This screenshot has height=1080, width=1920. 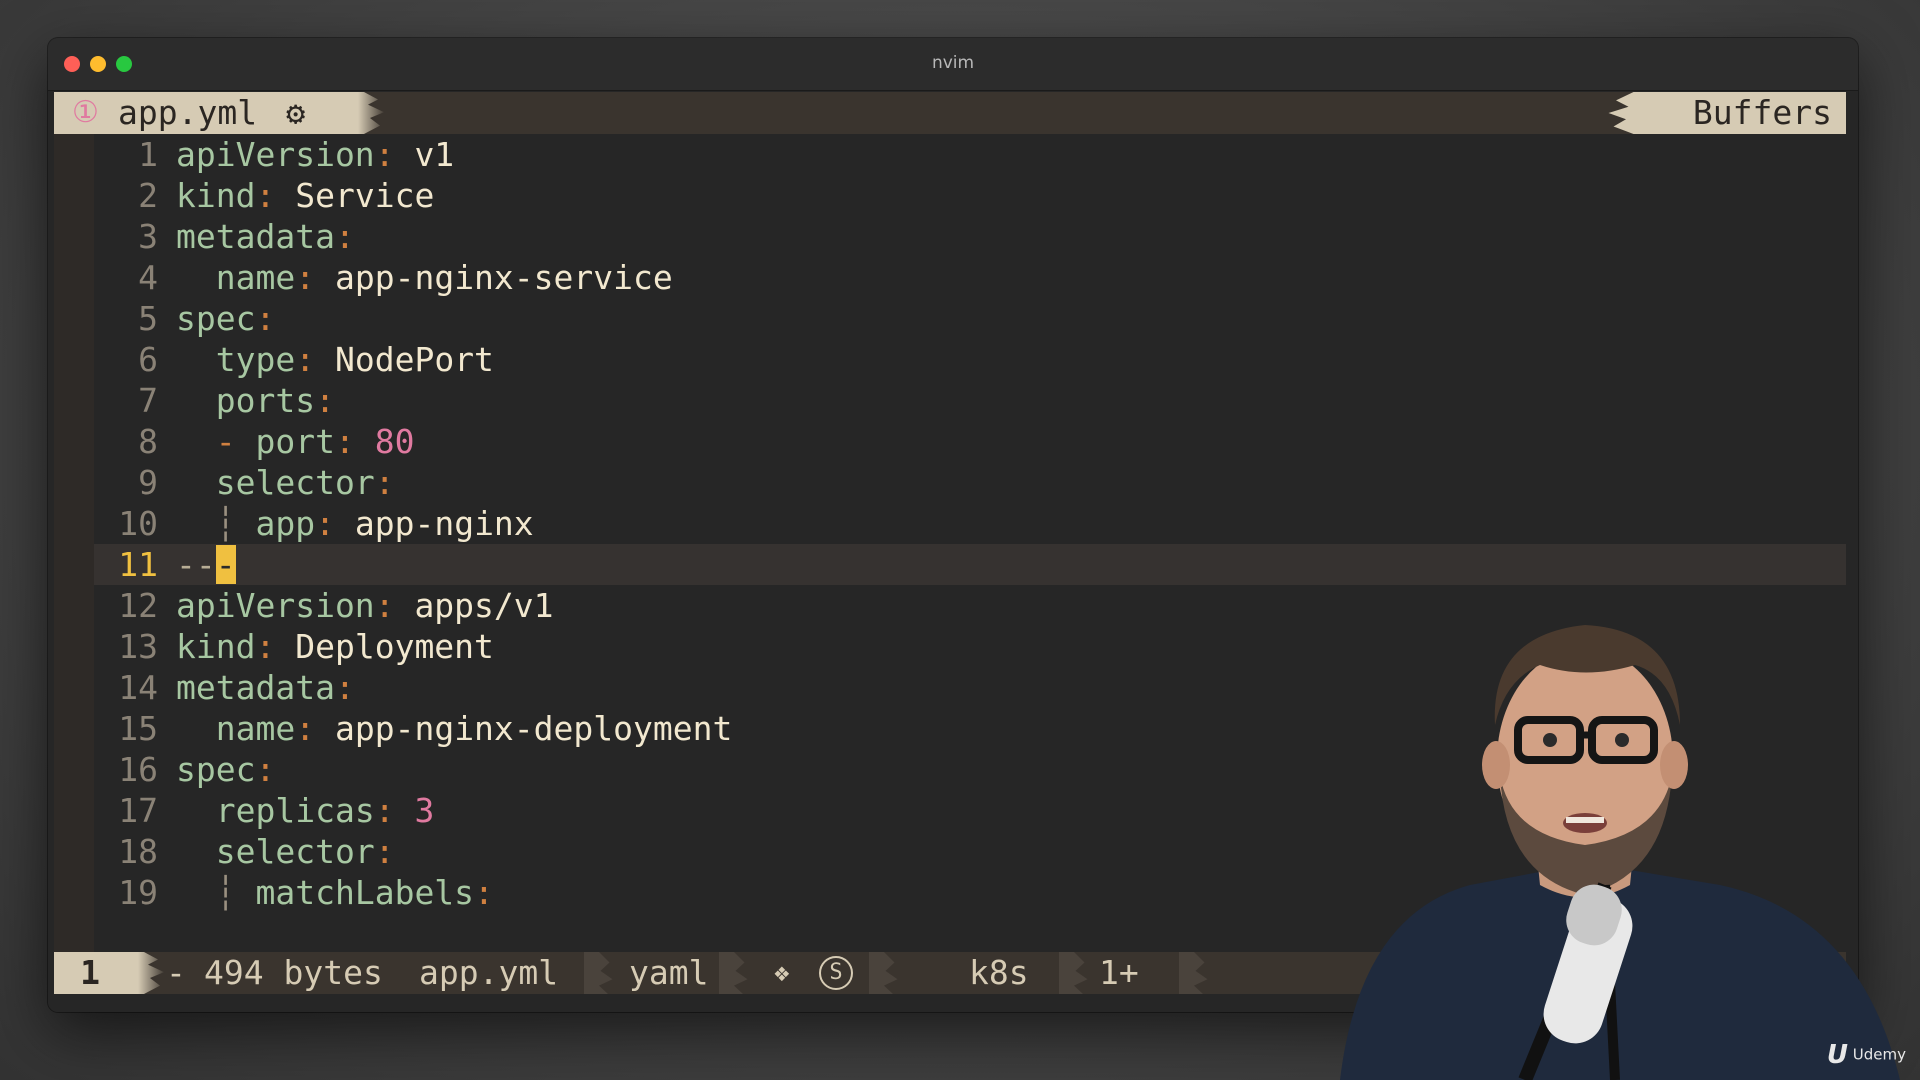 I want to click on yaml-value: app-nginx-deployment, so click(x=533, y=728).